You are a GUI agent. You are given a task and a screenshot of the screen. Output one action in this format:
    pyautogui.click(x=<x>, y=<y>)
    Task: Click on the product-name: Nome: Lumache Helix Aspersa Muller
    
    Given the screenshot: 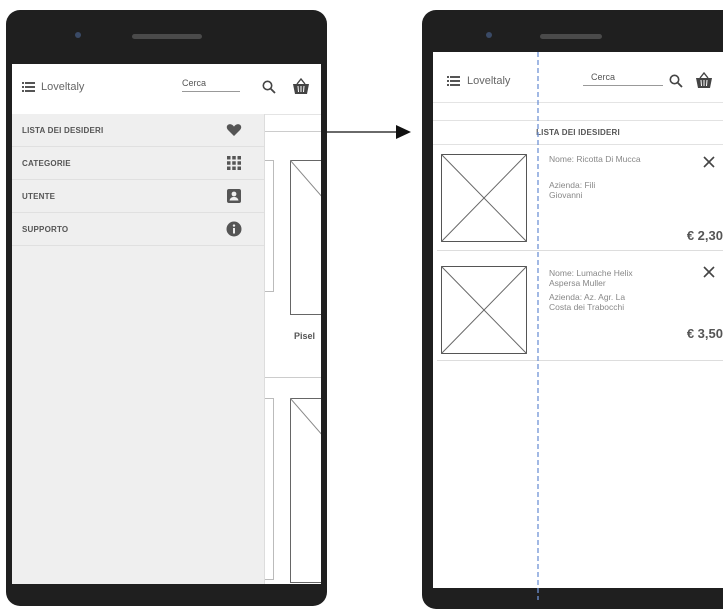 What is the action you would take?
    pyautogui.click(x=591, y=278)
    